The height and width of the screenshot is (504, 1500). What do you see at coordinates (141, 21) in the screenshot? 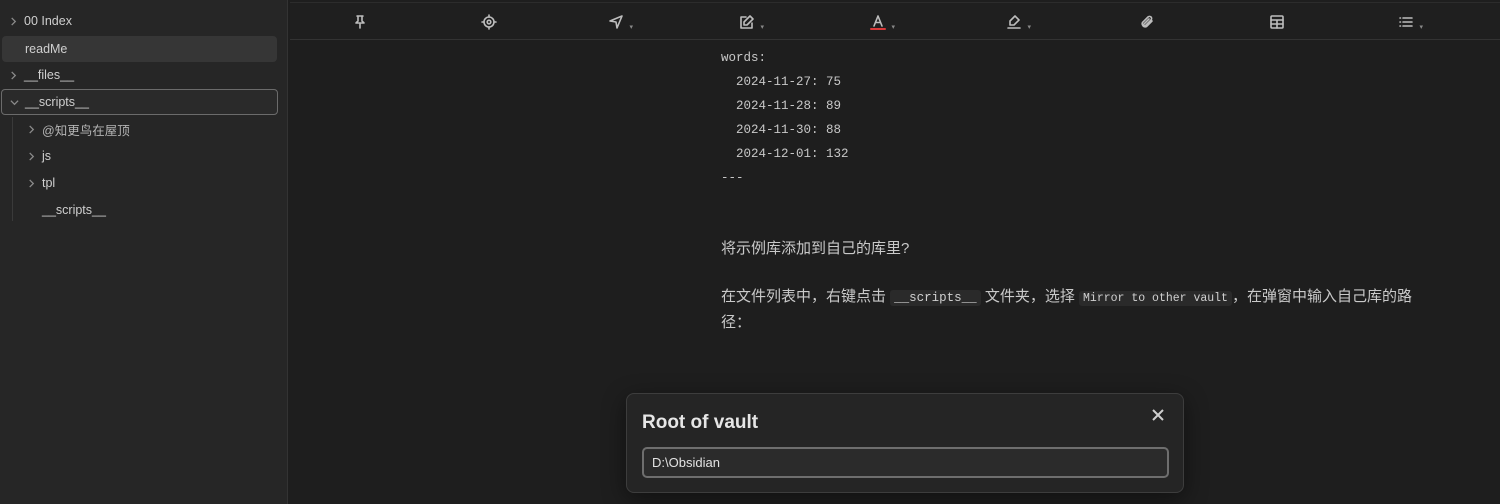
I see `tree-item-00-index: 00 Index` at bounding box center [141, 21].